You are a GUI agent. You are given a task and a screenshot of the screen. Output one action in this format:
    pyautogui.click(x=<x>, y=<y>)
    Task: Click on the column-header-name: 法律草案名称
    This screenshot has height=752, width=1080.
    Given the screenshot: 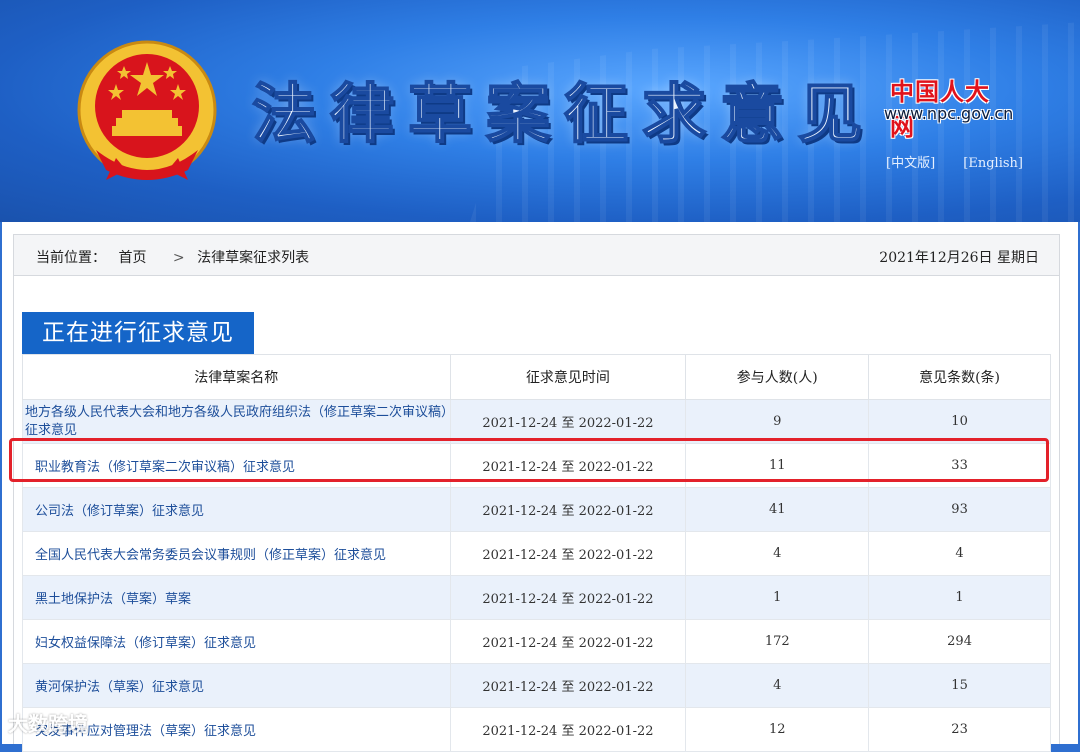 What is the action you would take?
    pyautogui.click(x=236, y=377)
    